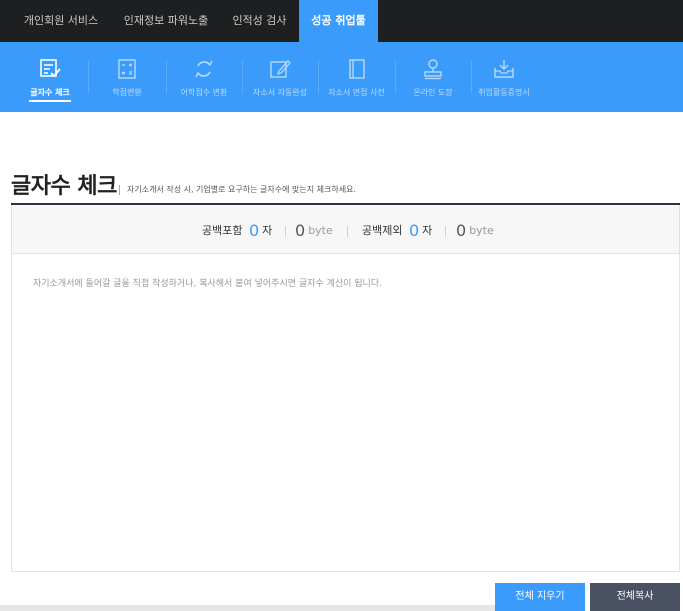 This screenshot has height=611, width=683. What do you see at coordinates (338, 21) in the screenshot?
I see `tab-success-job-tools: 성공 취업툴` at bounding box center [338, 21].